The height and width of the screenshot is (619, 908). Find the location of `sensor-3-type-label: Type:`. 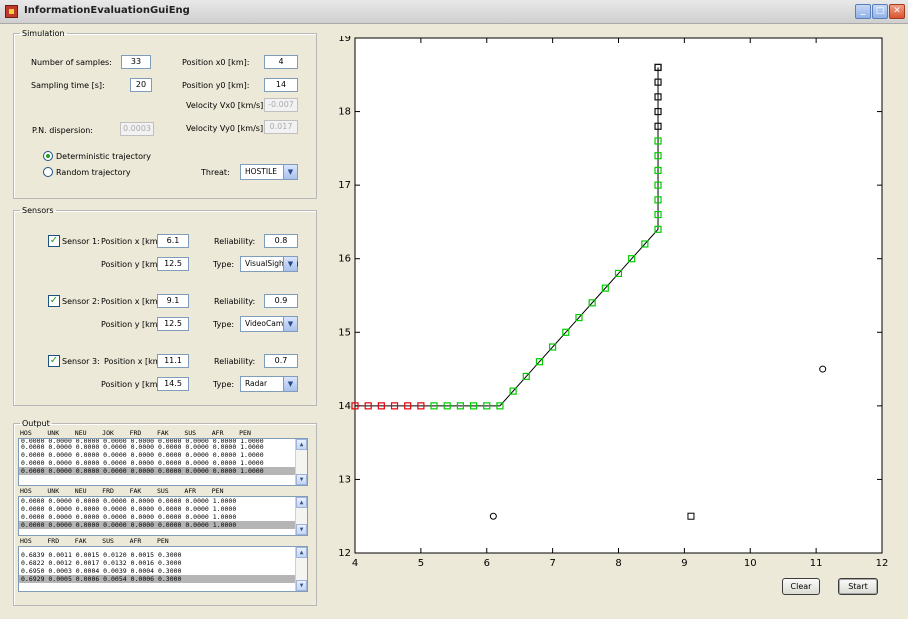

sensor-3-type-label: Type: is located at coordinates (224, 384).